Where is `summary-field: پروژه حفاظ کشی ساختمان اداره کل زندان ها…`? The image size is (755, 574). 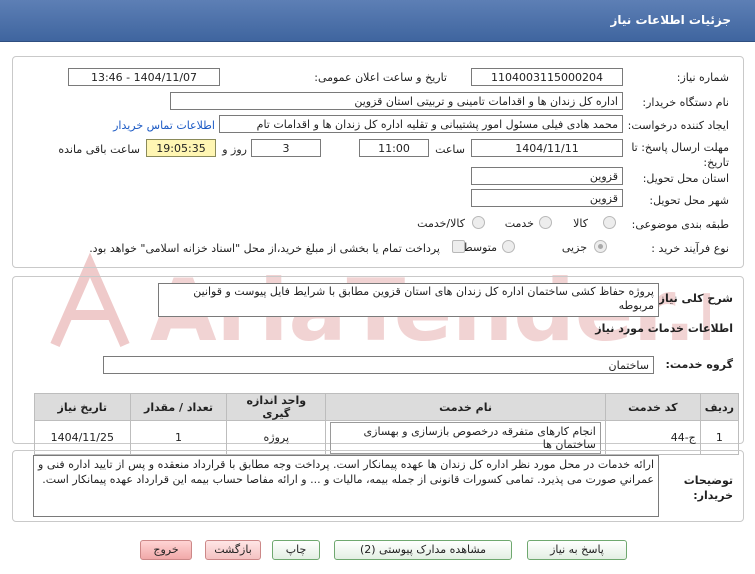 summary-field: پروژه حفاظ کشی ساختمان اداره کل زندان ها… is located at coordinates (408, 300).